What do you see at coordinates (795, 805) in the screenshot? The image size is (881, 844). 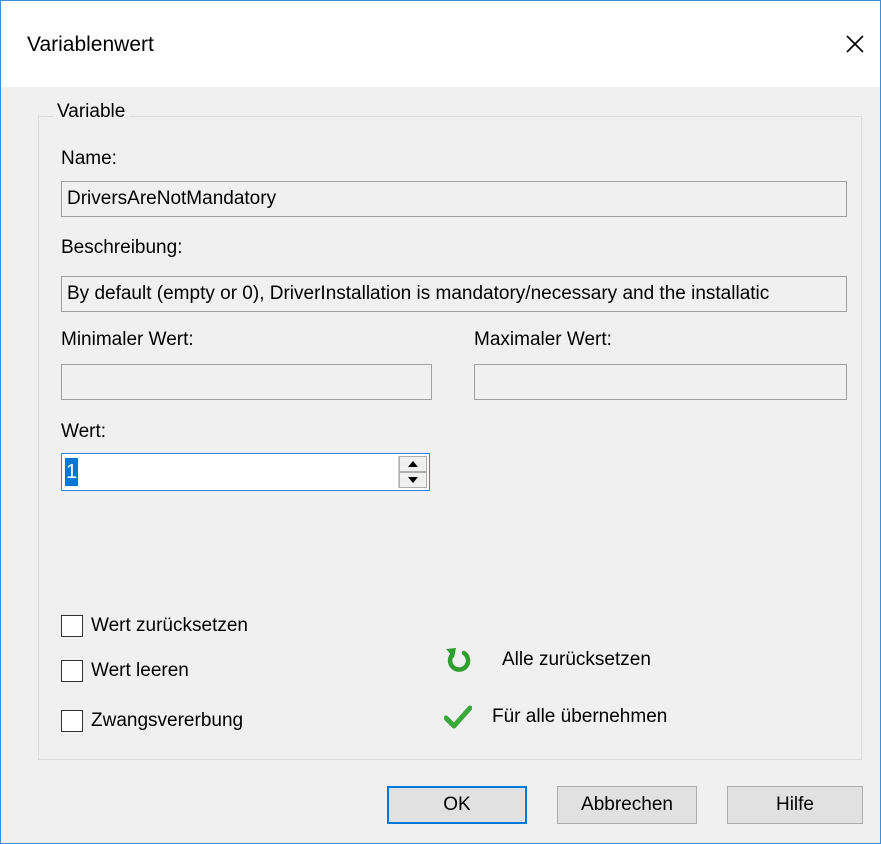 I see `help-button: Hilfe` at bounding box center [795, 805].